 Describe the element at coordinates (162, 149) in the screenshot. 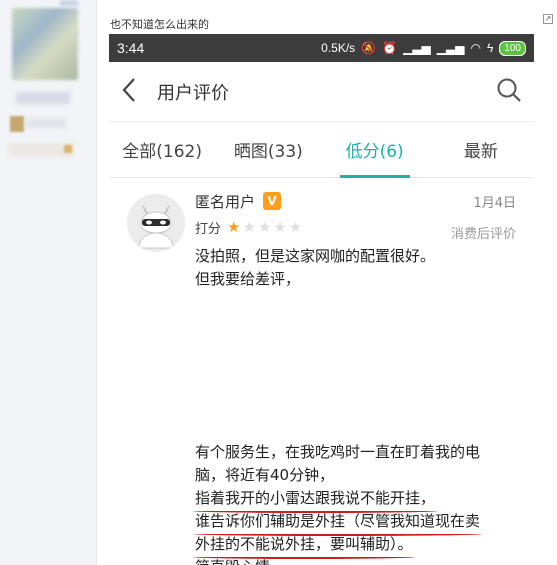

I see `tab-all: 全部(162)` at that location.